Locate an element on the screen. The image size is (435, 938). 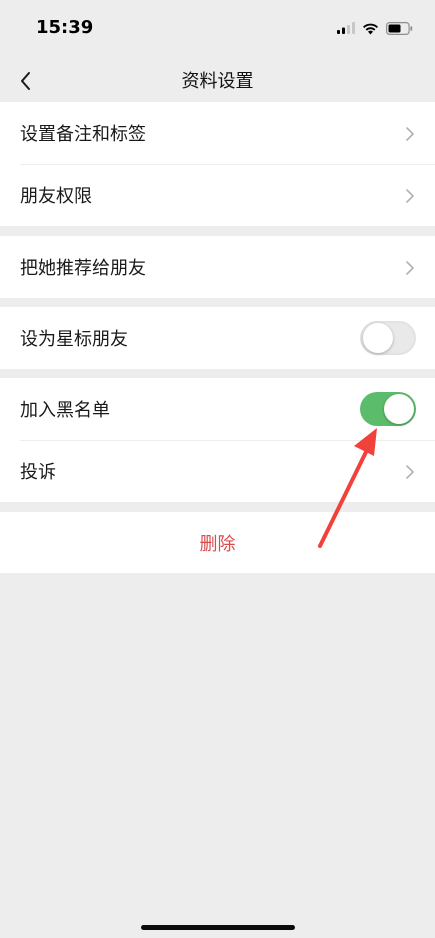
blacklist-toggle is located at coordinates (388, 409).